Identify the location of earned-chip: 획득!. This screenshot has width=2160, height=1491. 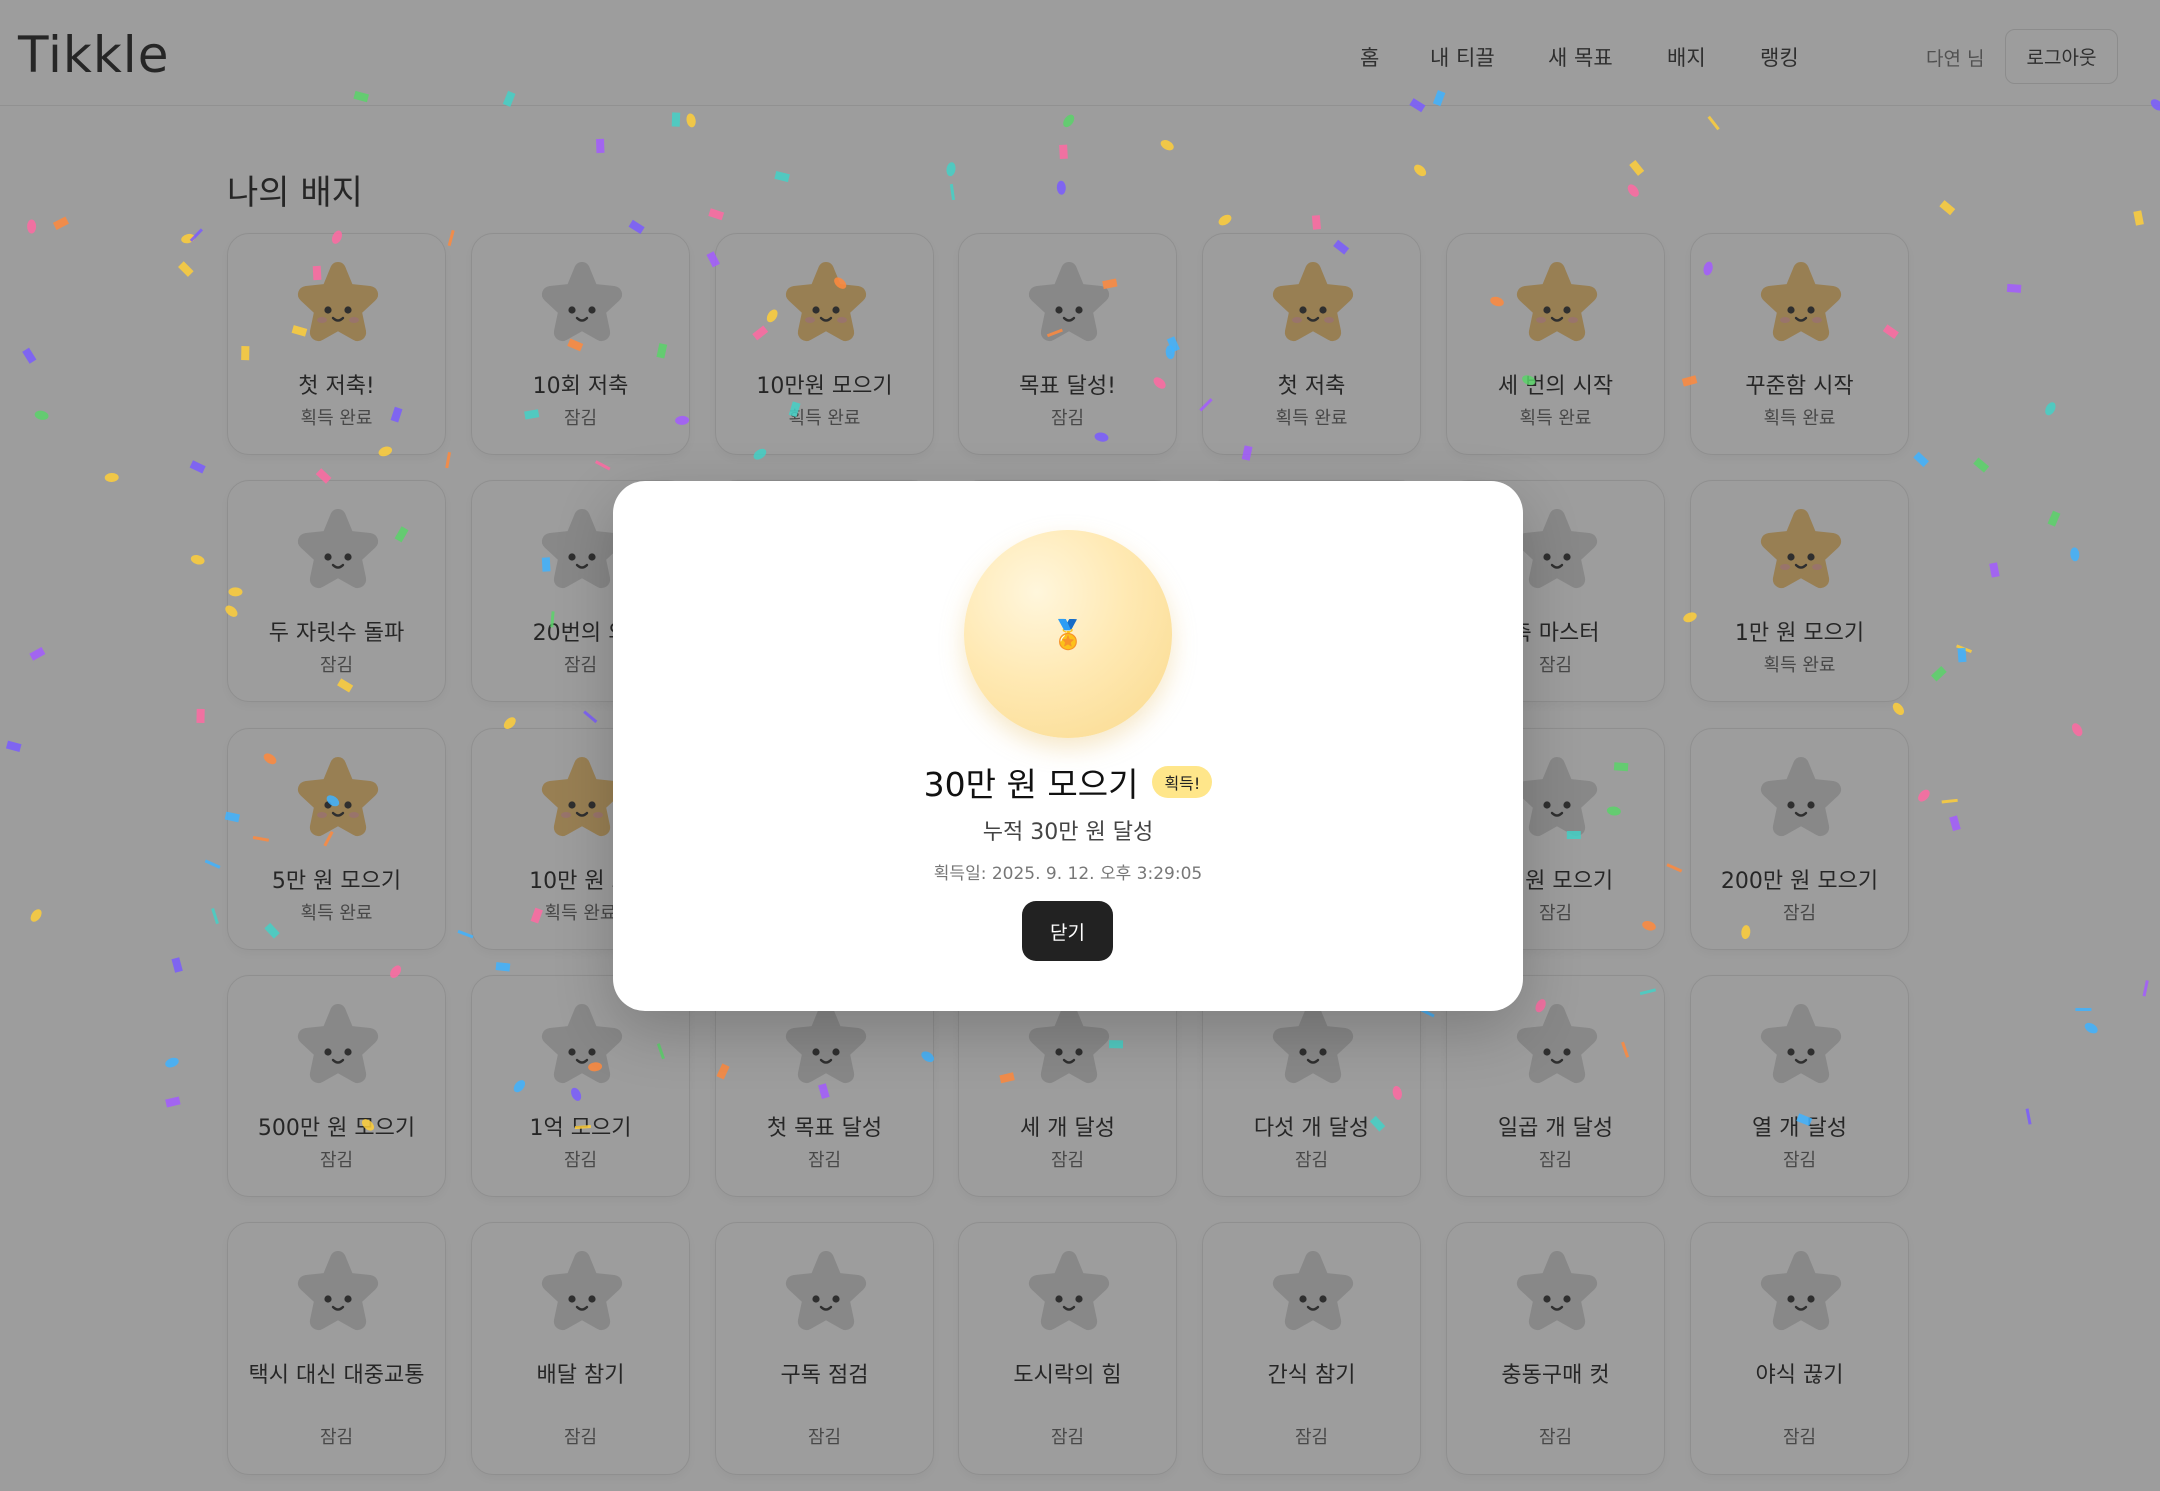
(1182, 782).